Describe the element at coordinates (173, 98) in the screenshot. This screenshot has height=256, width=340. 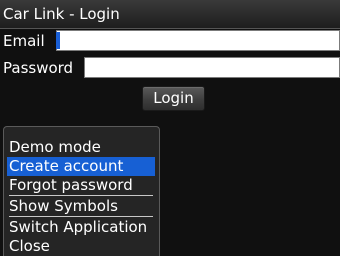
I see `login-button: Login` at that location.